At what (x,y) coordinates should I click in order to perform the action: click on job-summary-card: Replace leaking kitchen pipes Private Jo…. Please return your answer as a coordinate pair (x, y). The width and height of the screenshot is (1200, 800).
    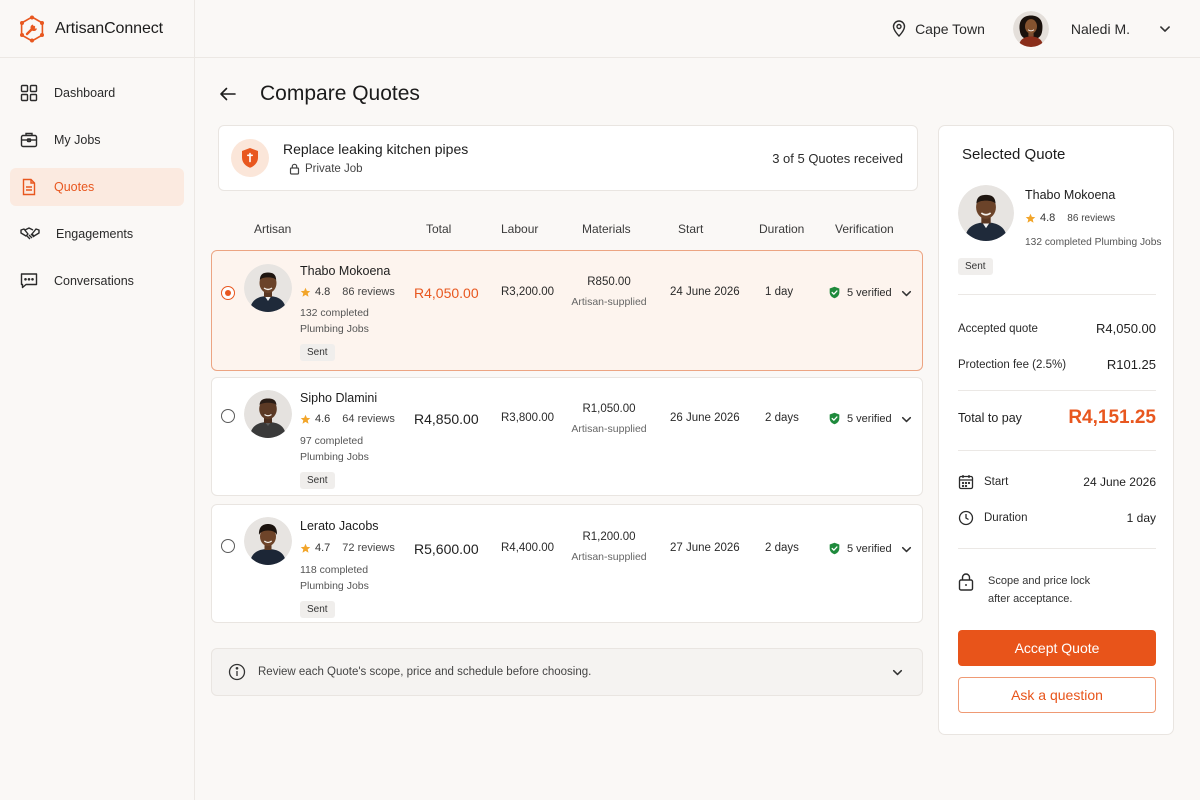
    Looking at the image, I should click on (568, 158).